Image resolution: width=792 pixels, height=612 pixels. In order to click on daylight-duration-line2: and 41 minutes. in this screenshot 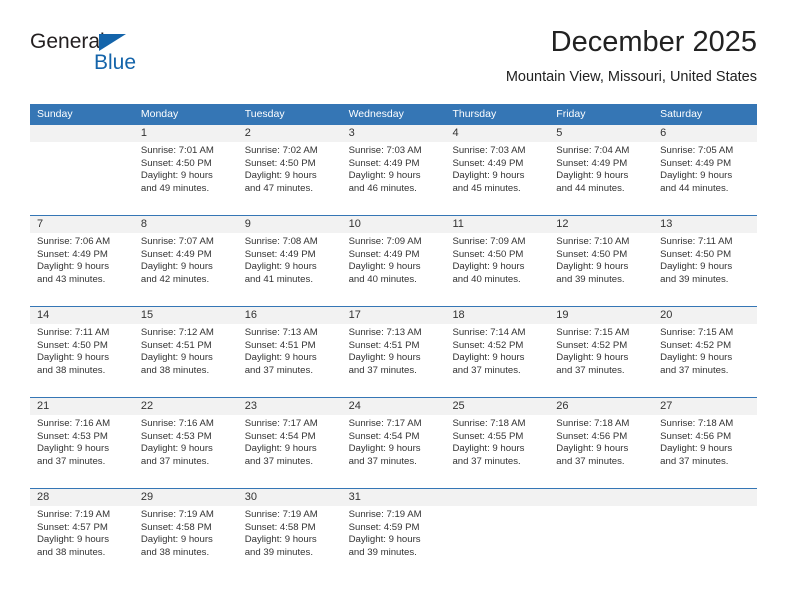, I will do `click(278, 279)`.